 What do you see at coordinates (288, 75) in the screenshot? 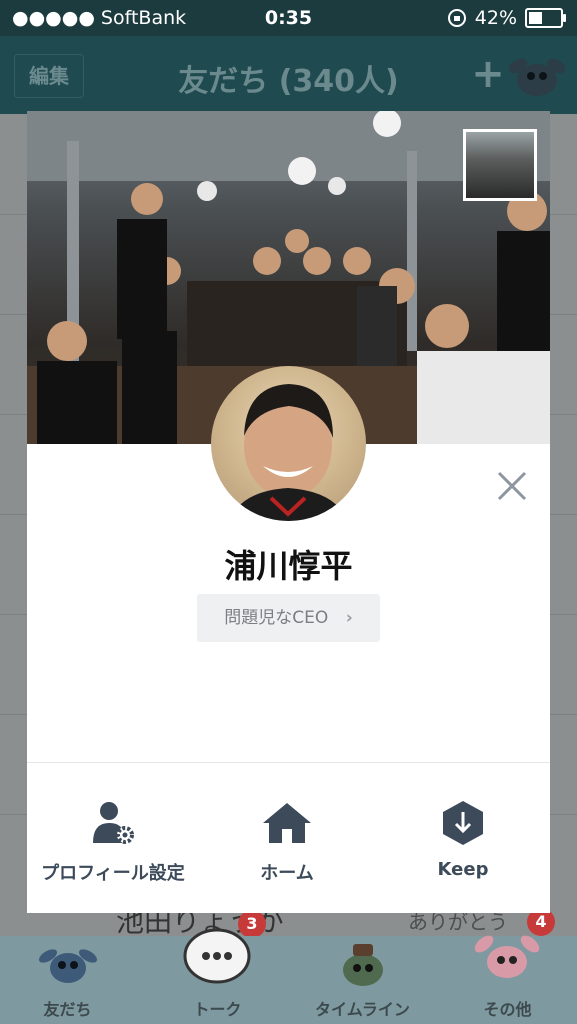
I see `friends-header: 編集 友だち (340人) +` at bounding box center [288, 75].